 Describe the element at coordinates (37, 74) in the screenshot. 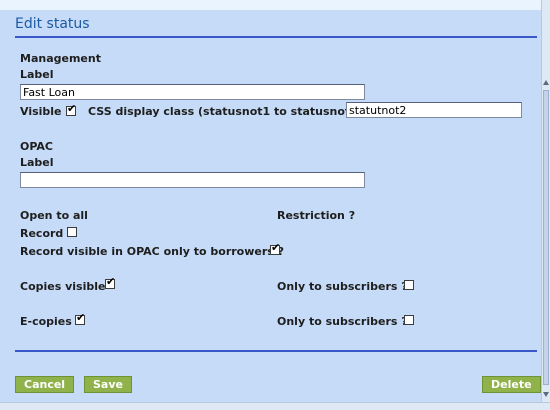

I see `management-label-caption: Label` at that location.